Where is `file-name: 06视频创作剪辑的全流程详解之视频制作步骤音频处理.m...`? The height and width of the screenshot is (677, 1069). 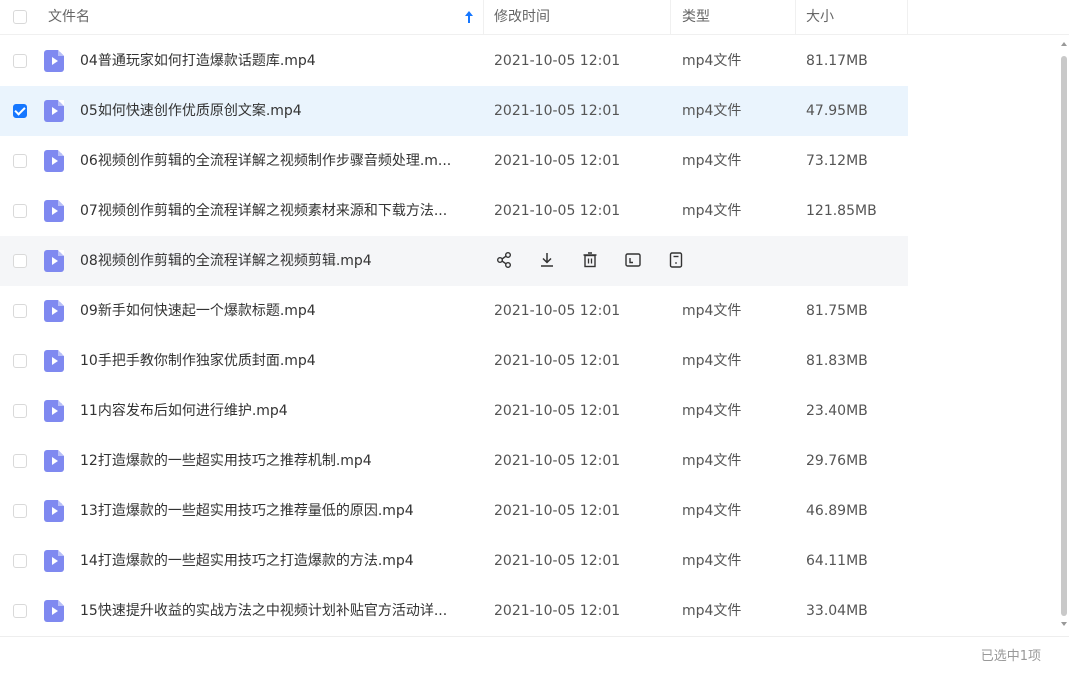
file-name: 06视频创作剪辑的全流程详解之视频制作步骤音频处理.m... is located at coordinates (276, 161).